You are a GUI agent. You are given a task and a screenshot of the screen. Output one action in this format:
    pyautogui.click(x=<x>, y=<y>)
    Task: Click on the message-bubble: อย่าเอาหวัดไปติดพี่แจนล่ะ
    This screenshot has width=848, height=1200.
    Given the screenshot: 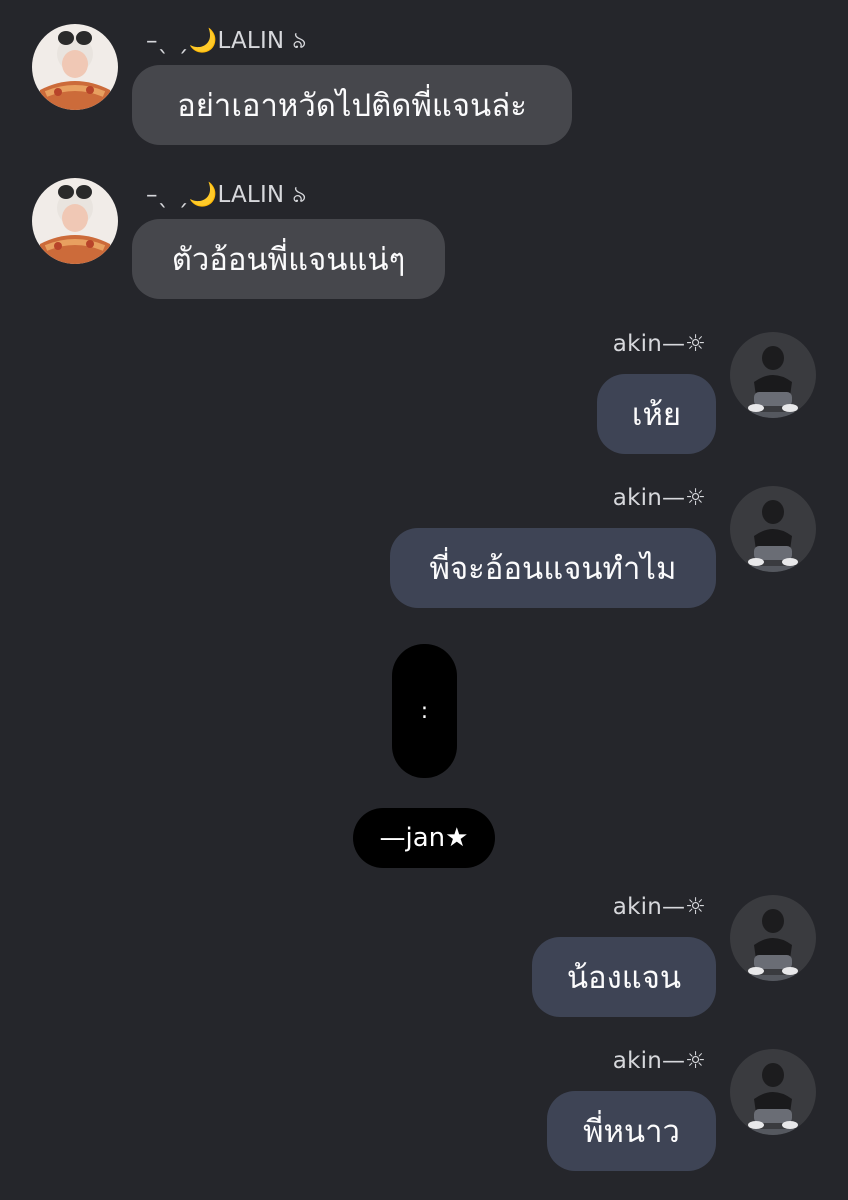 What is the action you would take?
    pyautogui.click(x=352, y=105)
    